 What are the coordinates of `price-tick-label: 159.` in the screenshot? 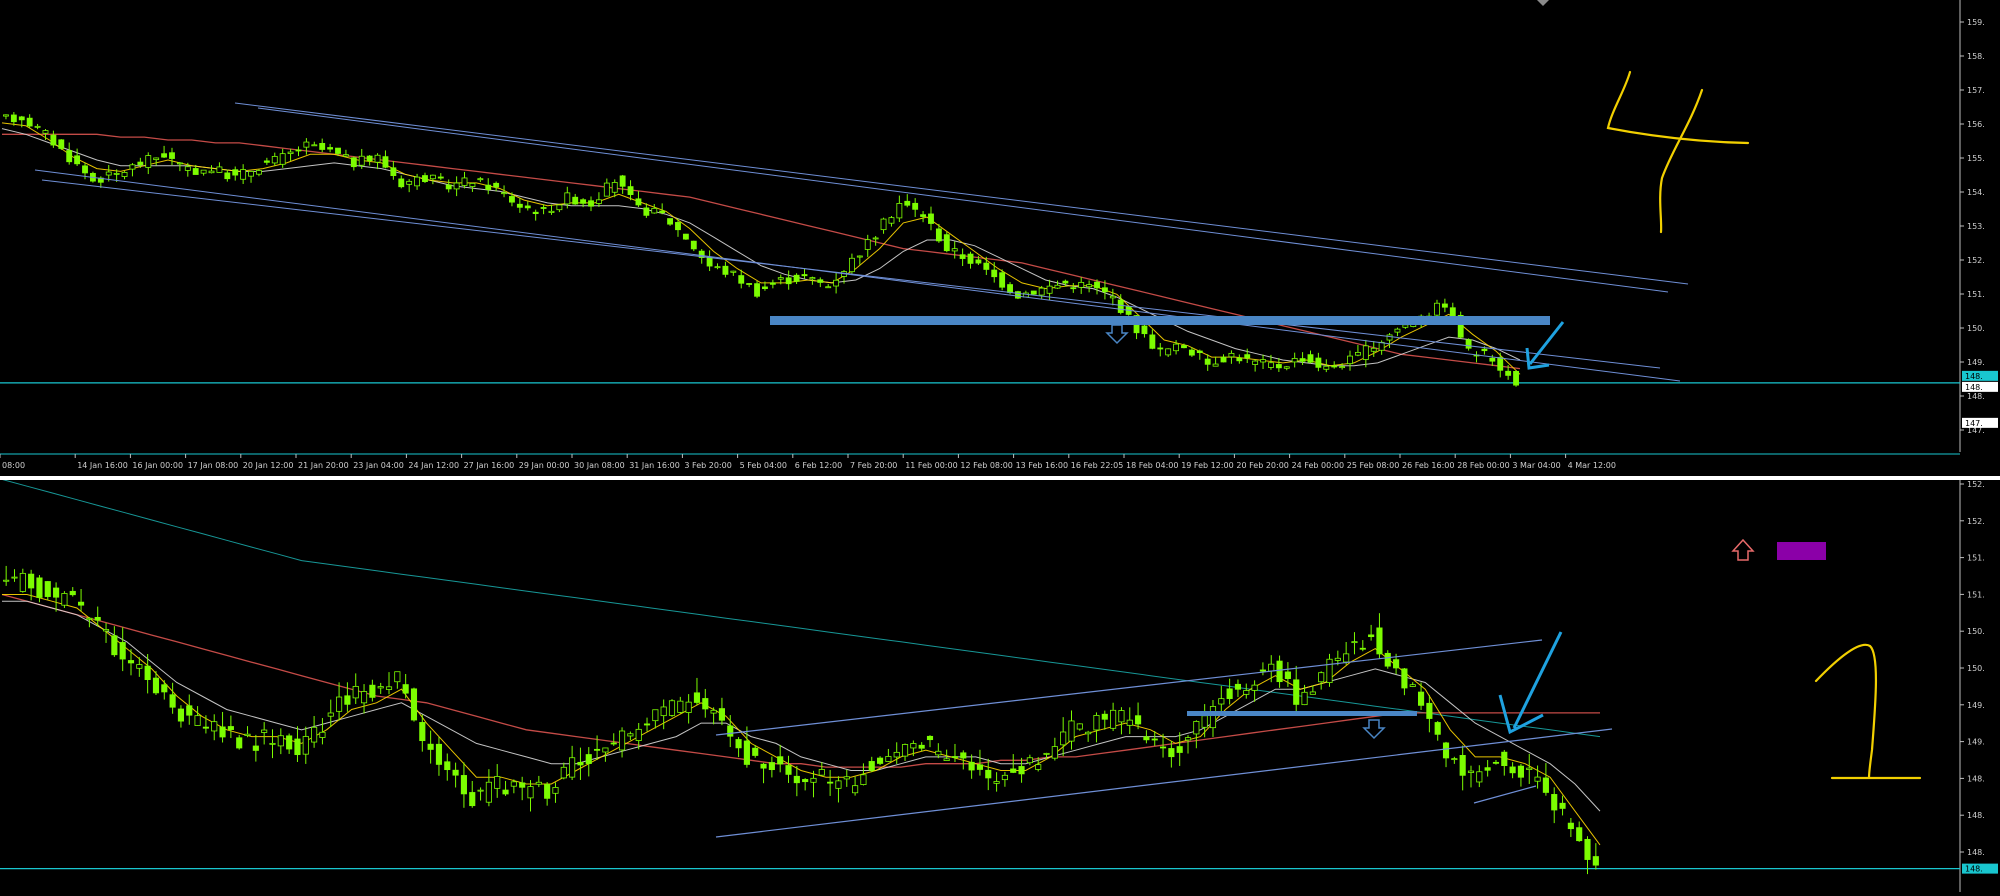 It's located at (1976, 22).